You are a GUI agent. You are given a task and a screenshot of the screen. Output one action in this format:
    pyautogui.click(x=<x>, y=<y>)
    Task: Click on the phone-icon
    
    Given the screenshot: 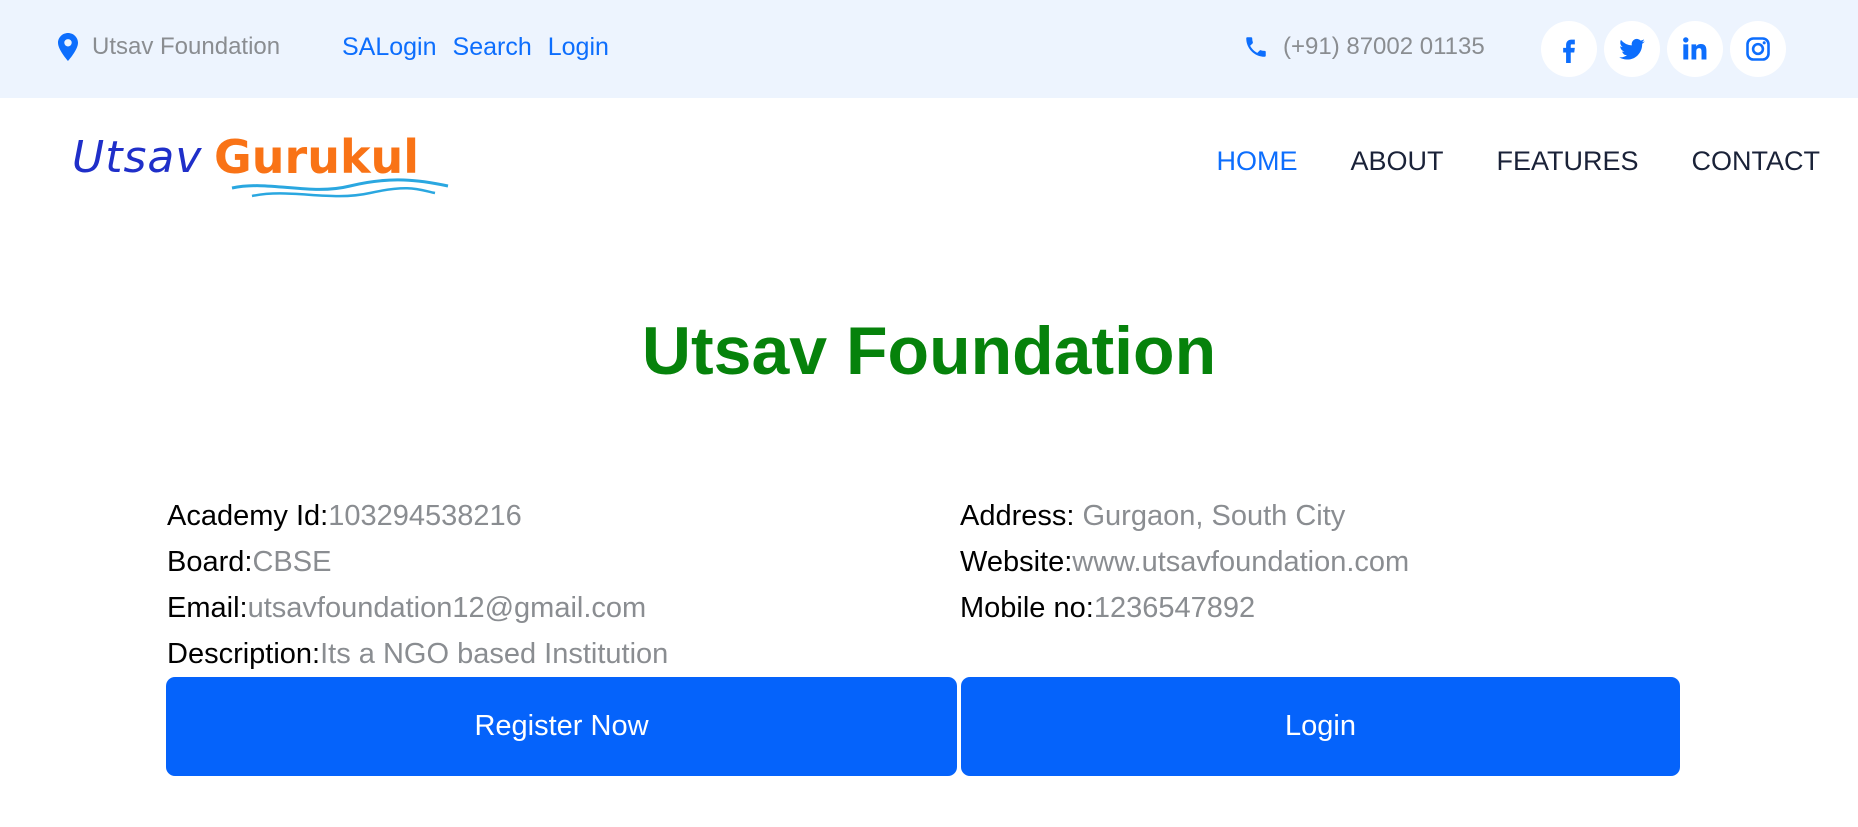 What is the action you would take?
    pyautogui.click(x=1256, y=47)
    